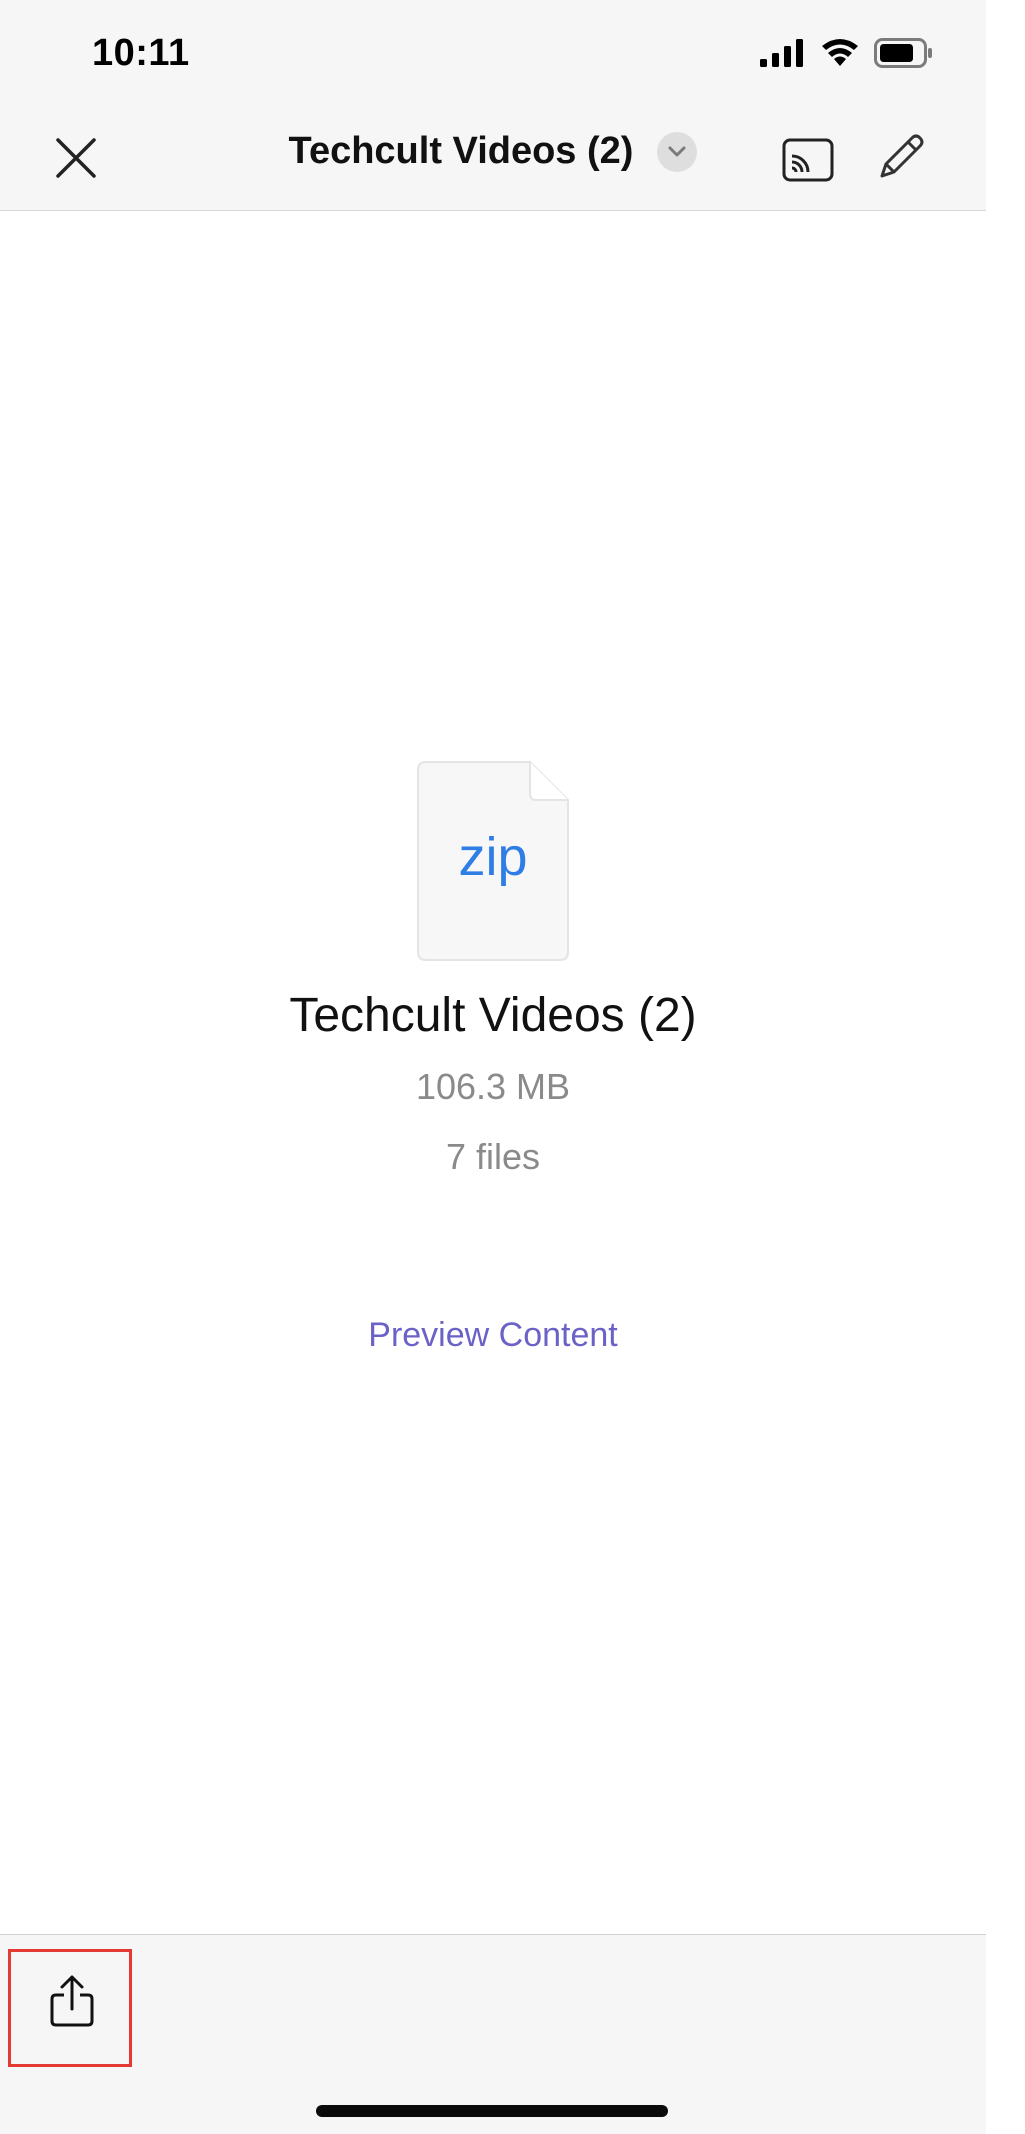 This screenshot has height=2134, width=1025. I want to click on cast-icon, so click(808, 160).